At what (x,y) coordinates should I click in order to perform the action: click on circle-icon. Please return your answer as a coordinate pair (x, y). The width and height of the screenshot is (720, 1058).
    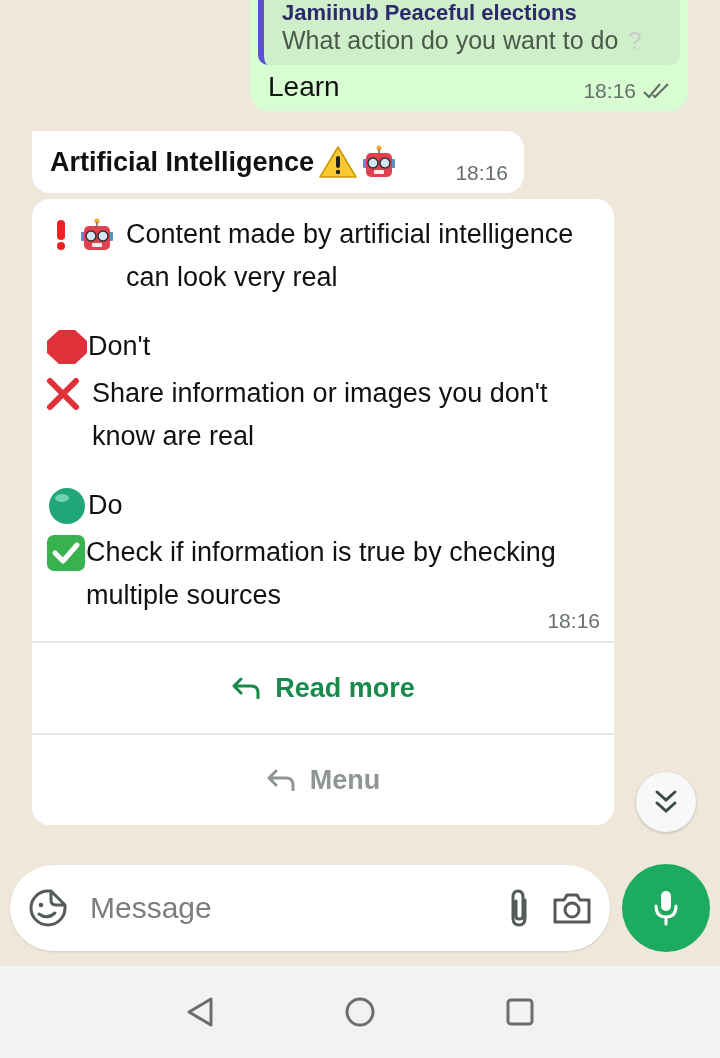
    Looking at the image, I should click on (67, 505).